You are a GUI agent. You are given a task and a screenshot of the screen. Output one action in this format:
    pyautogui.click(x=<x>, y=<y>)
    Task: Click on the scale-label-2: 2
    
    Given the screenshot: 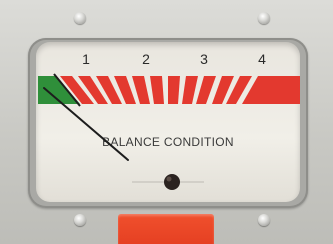 What is the action you would take?
    pyautogui.click(x=146, y=59)
    